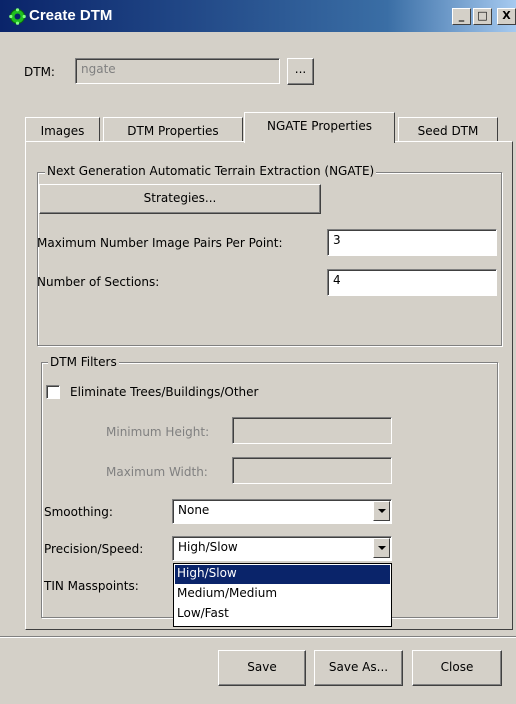 Image resolution: width=516 pixels, height=704 pixels. Describe the element at coordinates (62, 129) in the screenshot. I see `tab-images: Images` at that location.